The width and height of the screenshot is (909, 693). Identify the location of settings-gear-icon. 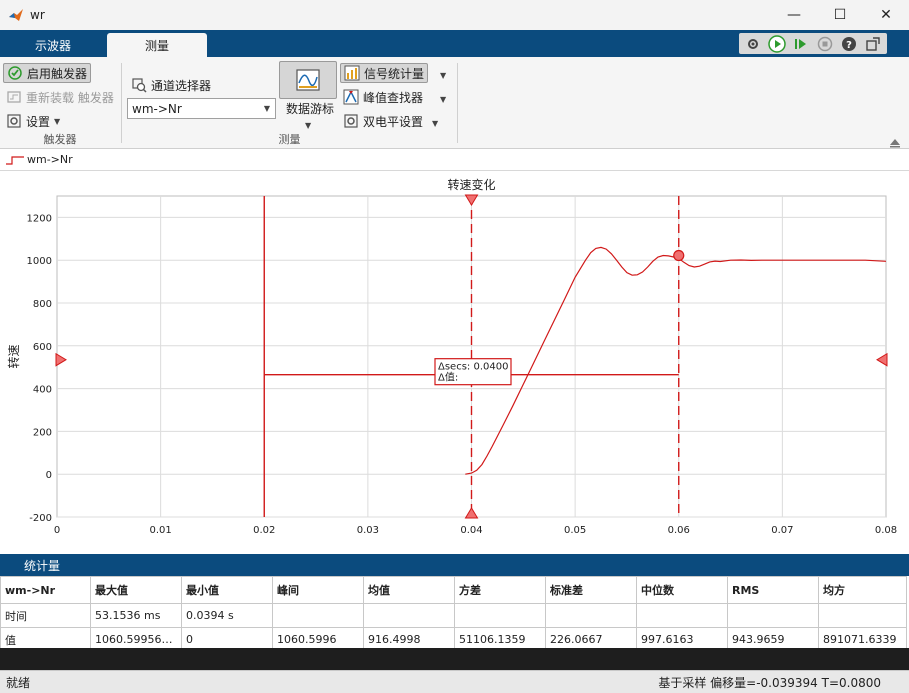
(753, 44).